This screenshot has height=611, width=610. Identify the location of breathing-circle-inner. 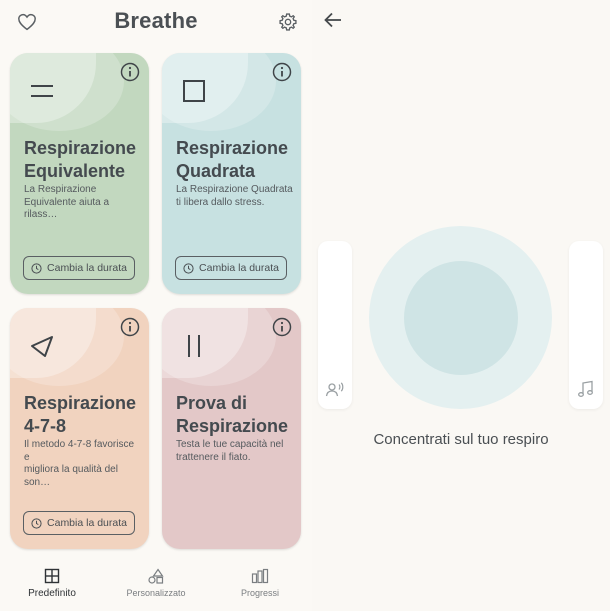
(461, 318).